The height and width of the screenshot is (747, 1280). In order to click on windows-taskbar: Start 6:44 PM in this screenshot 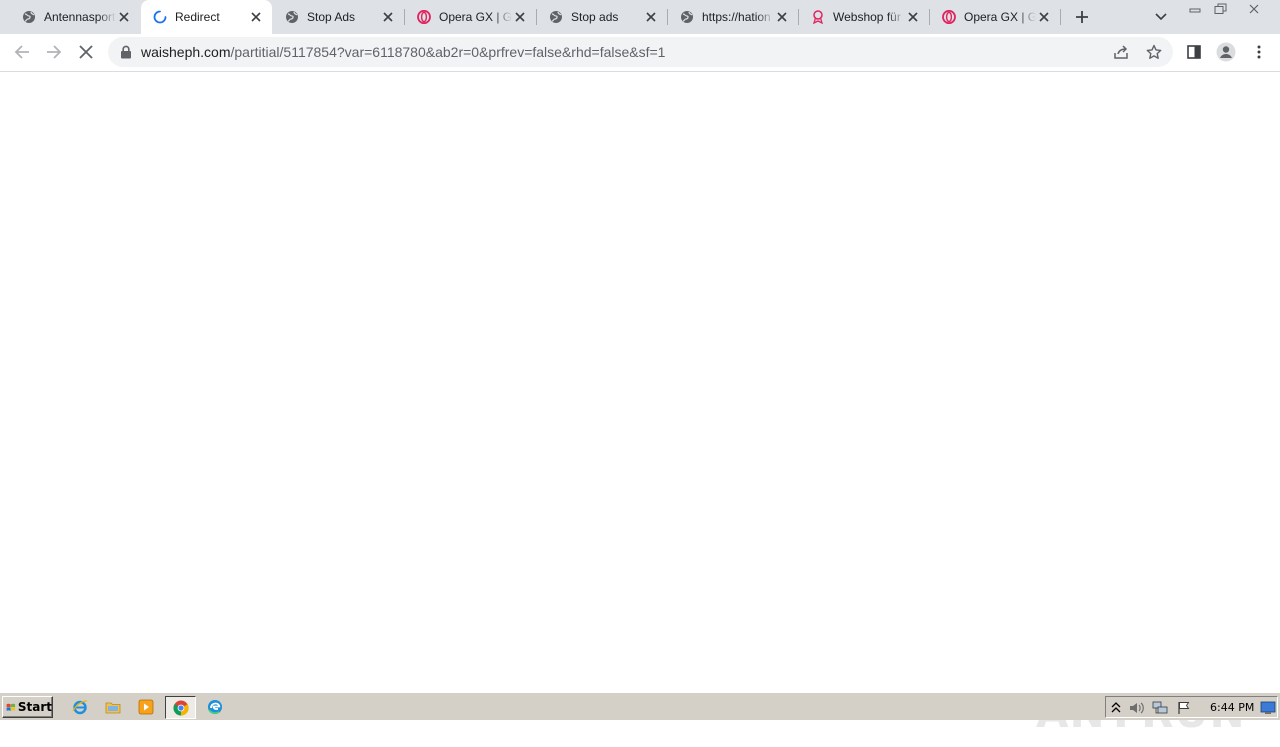, I will do `click(640, 706)`.